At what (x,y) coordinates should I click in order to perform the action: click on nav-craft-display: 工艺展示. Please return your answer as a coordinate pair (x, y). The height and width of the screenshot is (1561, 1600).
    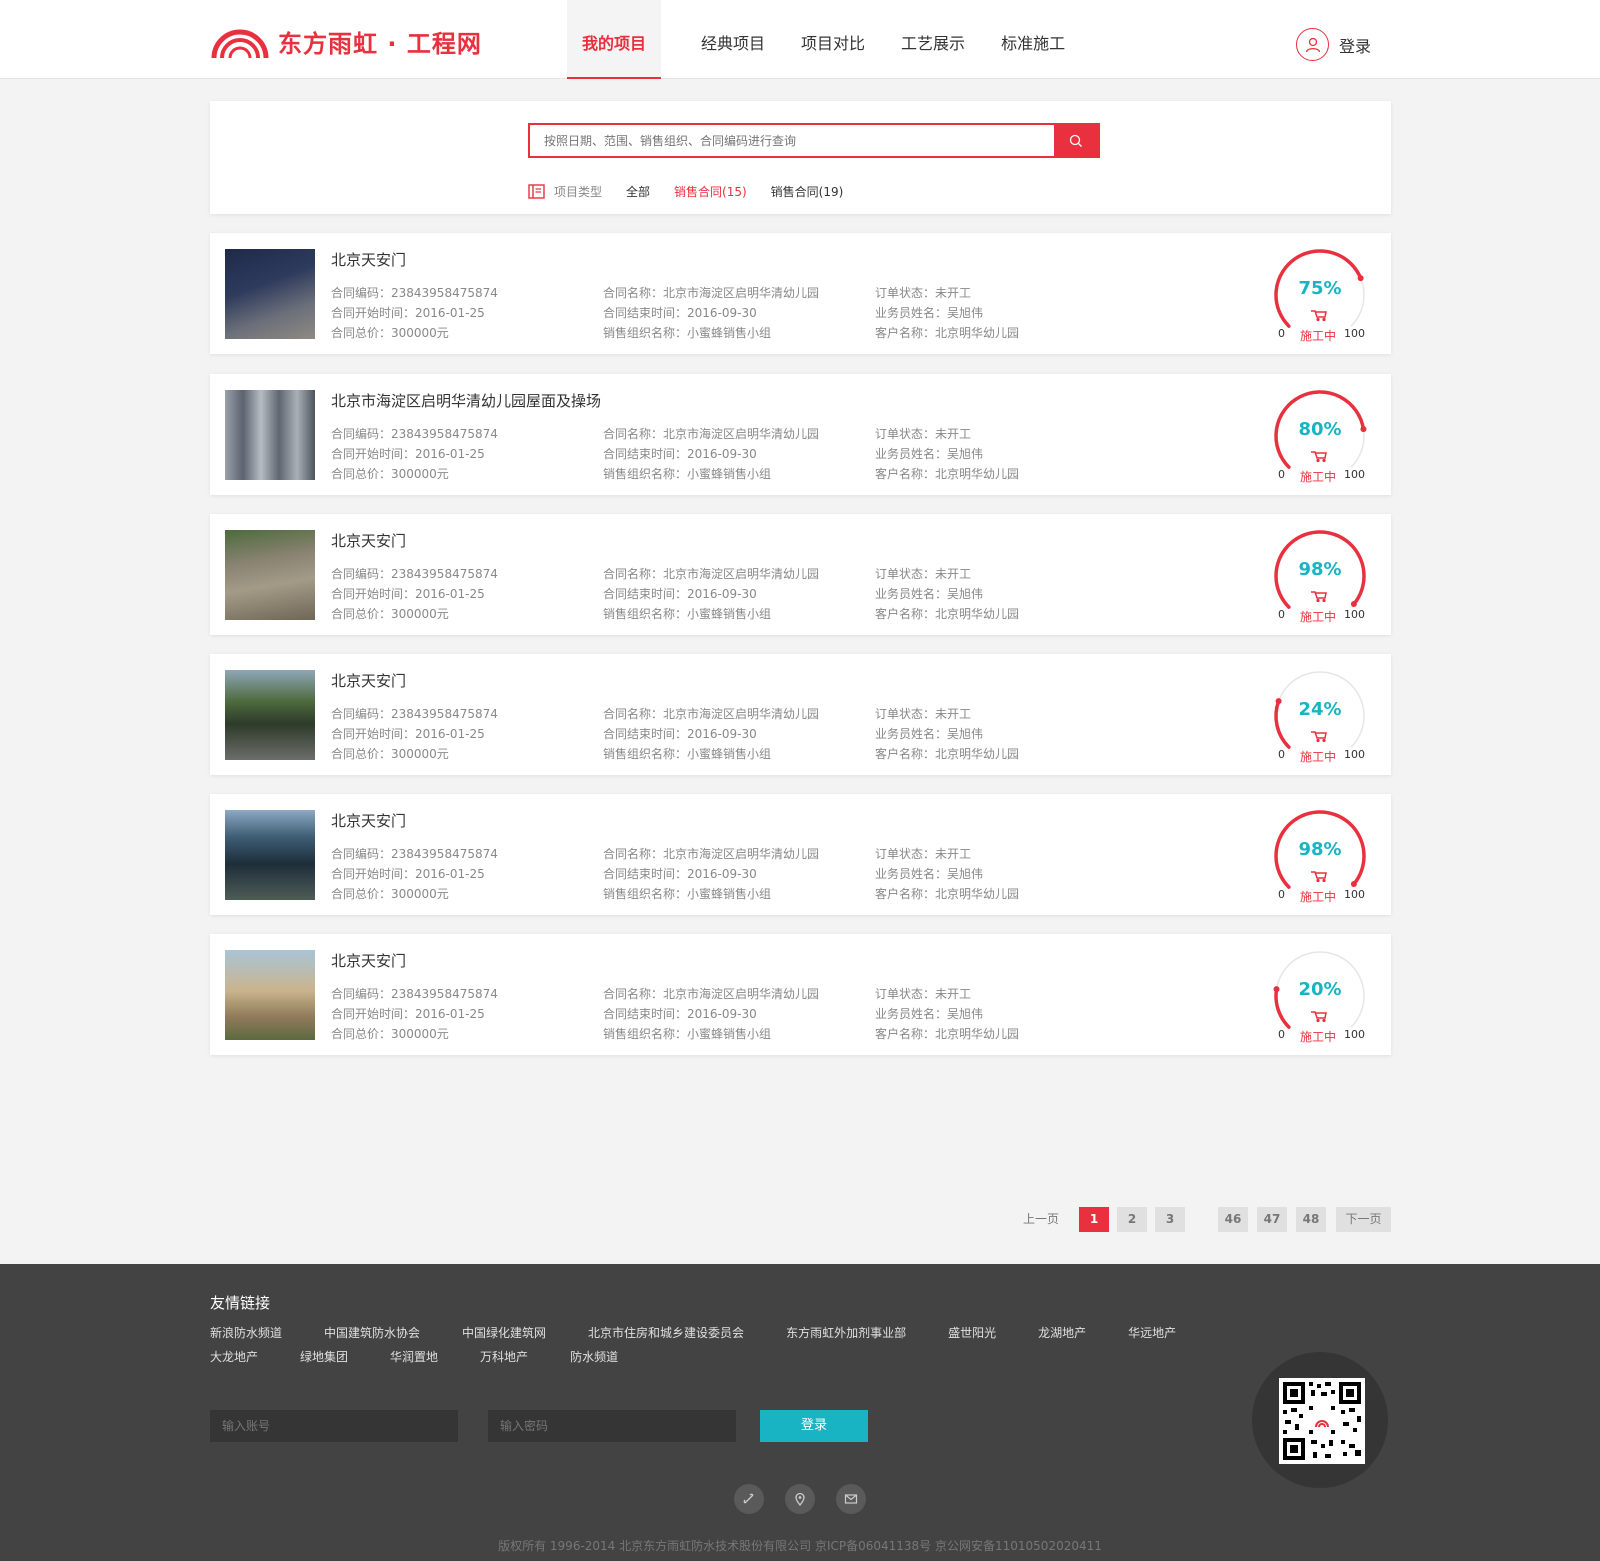
    Looking at the image, I should click on (933, 39).